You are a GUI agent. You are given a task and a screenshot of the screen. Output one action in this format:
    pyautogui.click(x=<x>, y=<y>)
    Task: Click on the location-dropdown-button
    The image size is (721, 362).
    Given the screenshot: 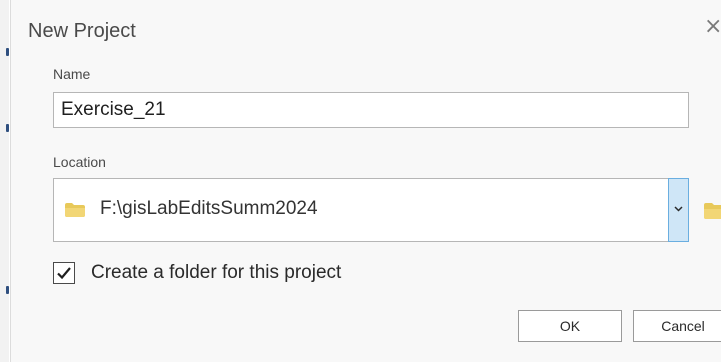 What is the action you would take?
    pyautogui.click(x=678, y=210)
    